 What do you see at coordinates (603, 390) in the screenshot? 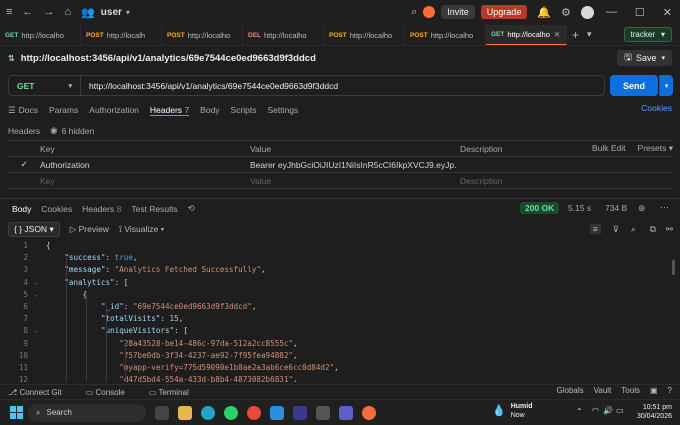
I see `vault-button: Vault` at bounding box center [603, 390].